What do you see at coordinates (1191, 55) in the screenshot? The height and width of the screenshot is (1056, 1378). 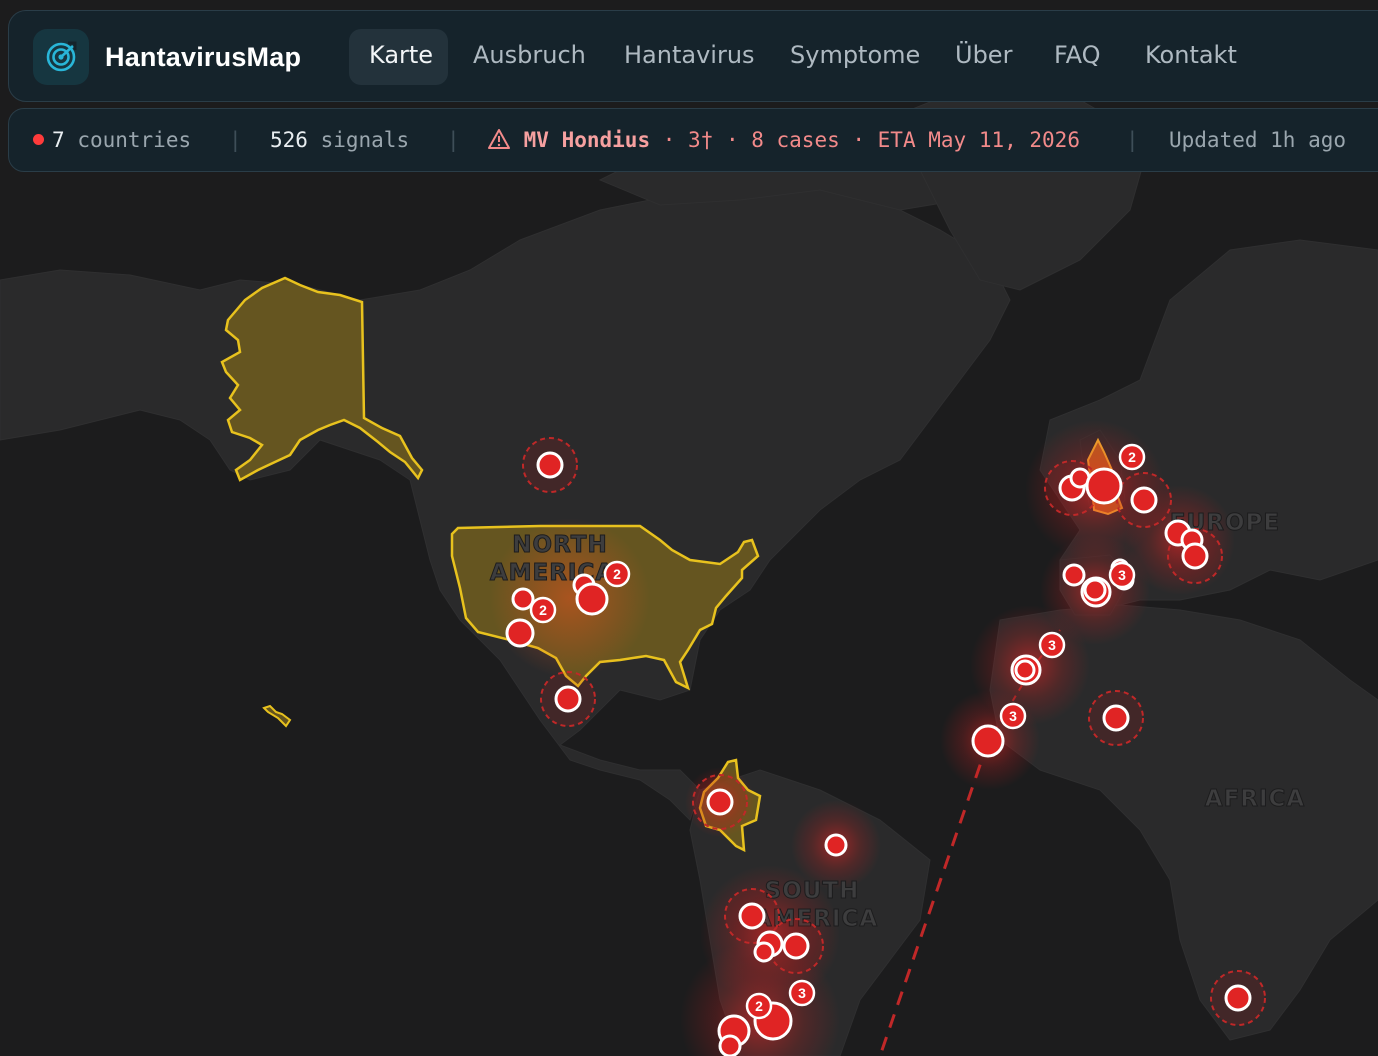 I see `nav-kontakt: Kontakt` at bounding box center [1191, 55].